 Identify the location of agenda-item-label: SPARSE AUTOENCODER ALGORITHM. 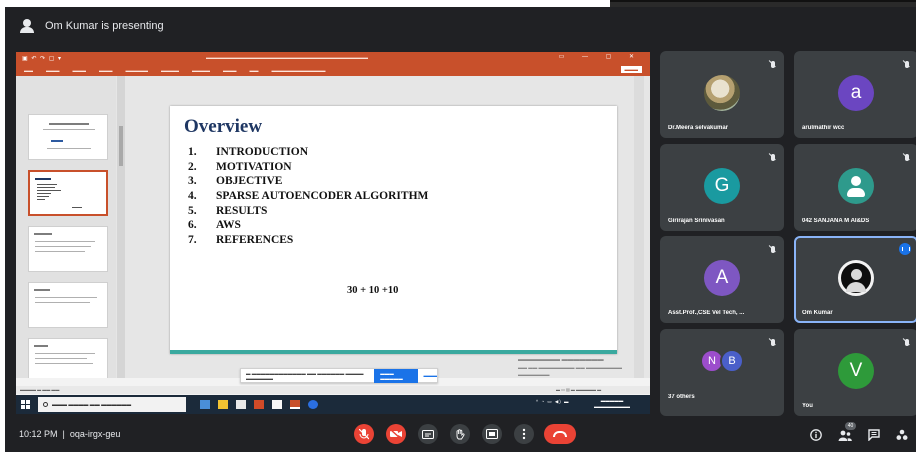
(322, 196).